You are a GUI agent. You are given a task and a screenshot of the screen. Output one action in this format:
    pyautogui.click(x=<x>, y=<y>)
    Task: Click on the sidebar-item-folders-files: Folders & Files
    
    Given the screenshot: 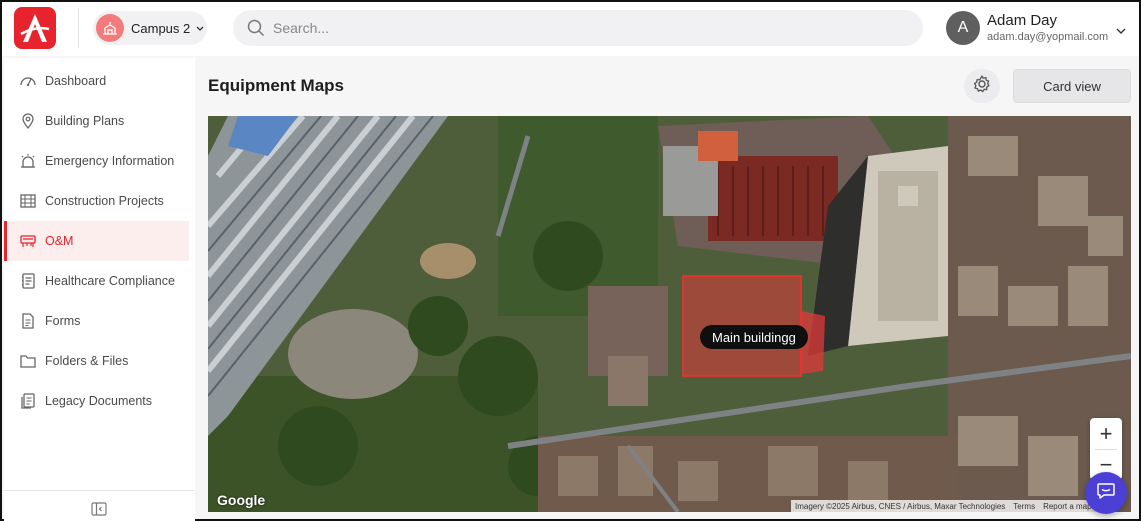 What is the action you would take?
    pyautogui.click(x=96, y=361)
    